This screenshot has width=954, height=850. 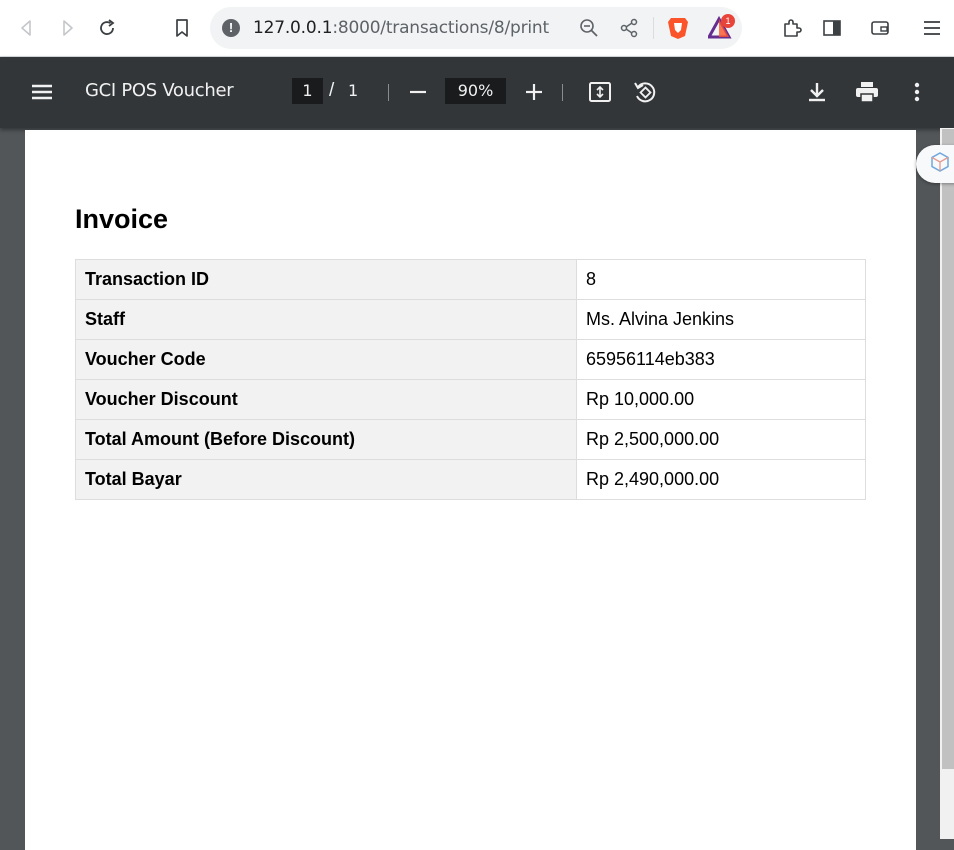 I want to click on page-number-input: 1, so click(x=307, y=91).